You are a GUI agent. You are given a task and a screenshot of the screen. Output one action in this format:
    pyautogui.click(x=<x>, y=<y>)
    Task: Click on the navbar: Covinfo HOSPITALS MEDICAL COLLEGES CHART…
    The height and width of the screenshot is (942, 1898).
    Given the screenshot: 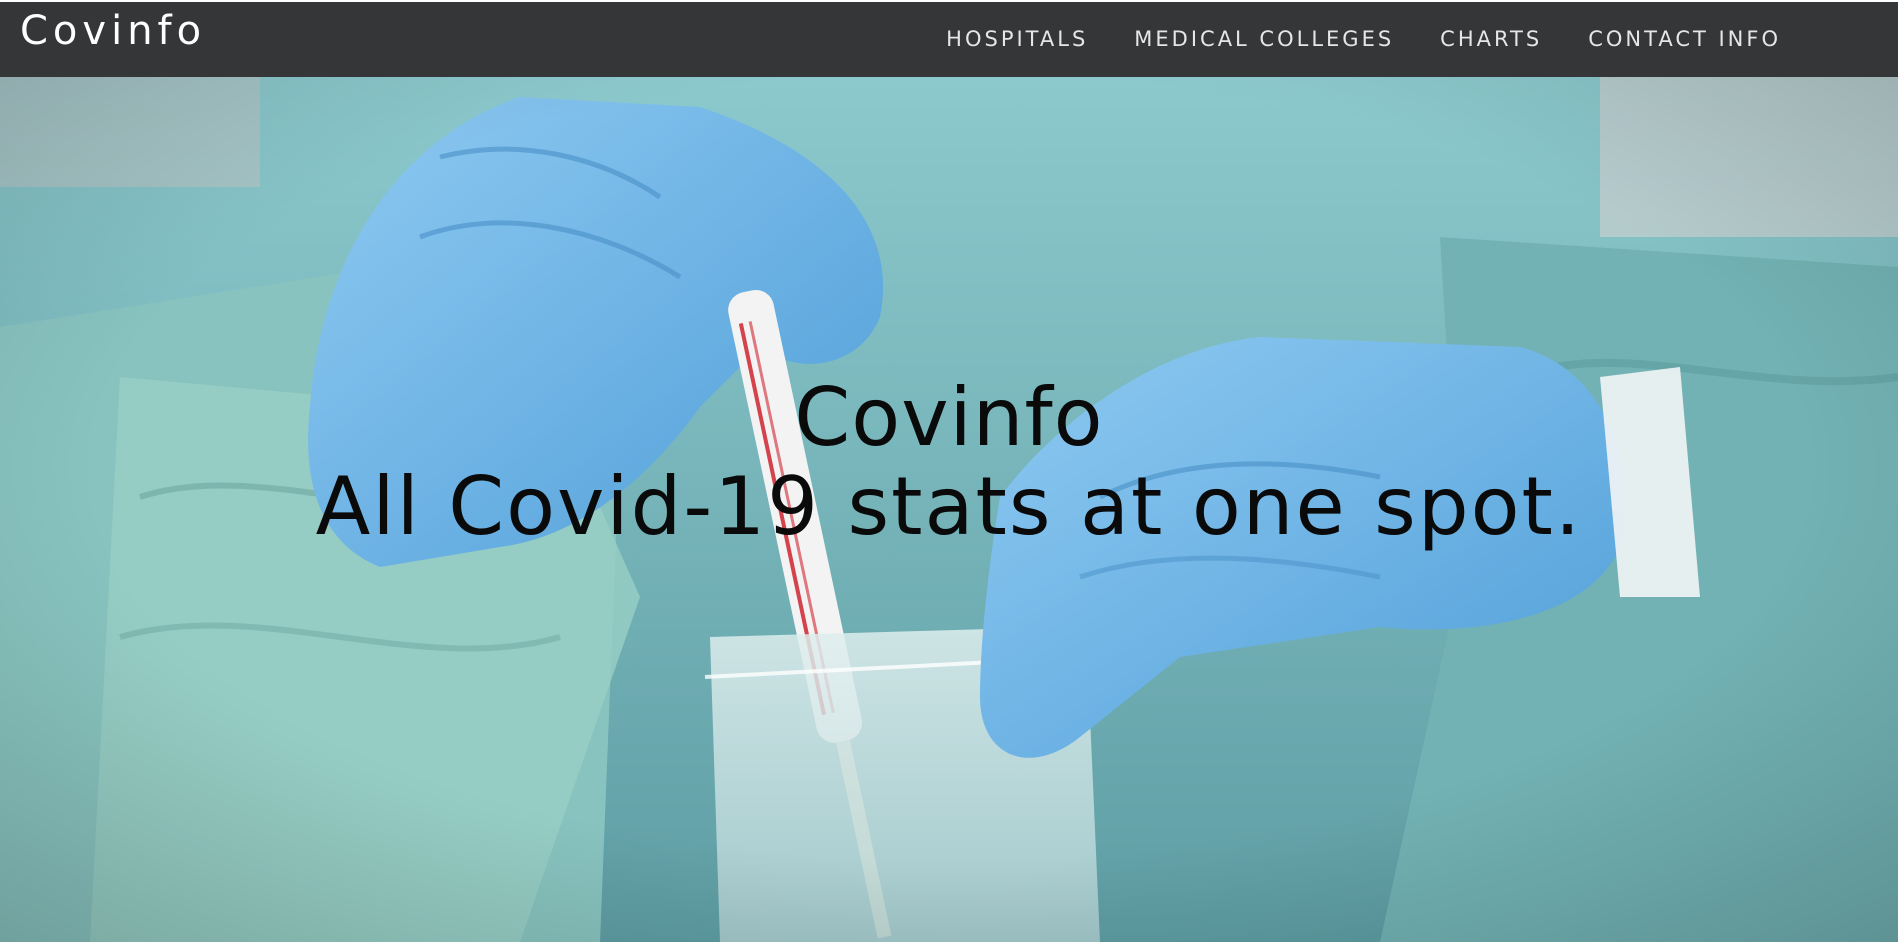 What is the action you would take?
    pyautogui.click(x=949, y=38)
    